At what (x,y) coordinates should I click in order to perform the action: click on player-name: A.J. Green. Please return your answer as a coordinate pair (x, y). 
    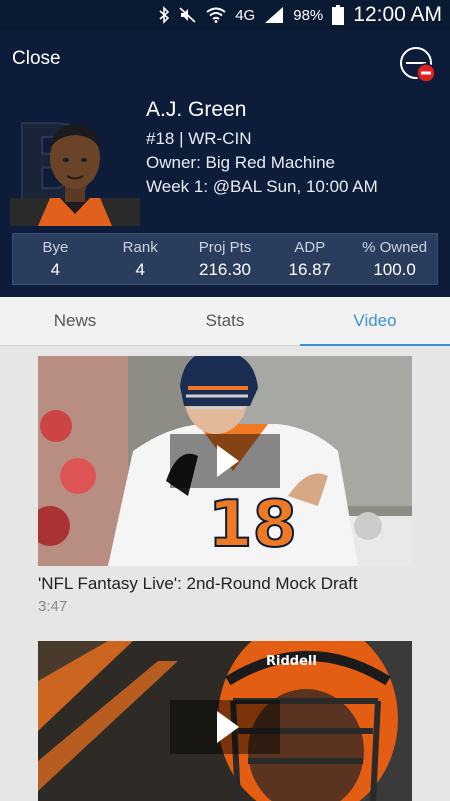
    Looking at the image, I should click on (196, 109).